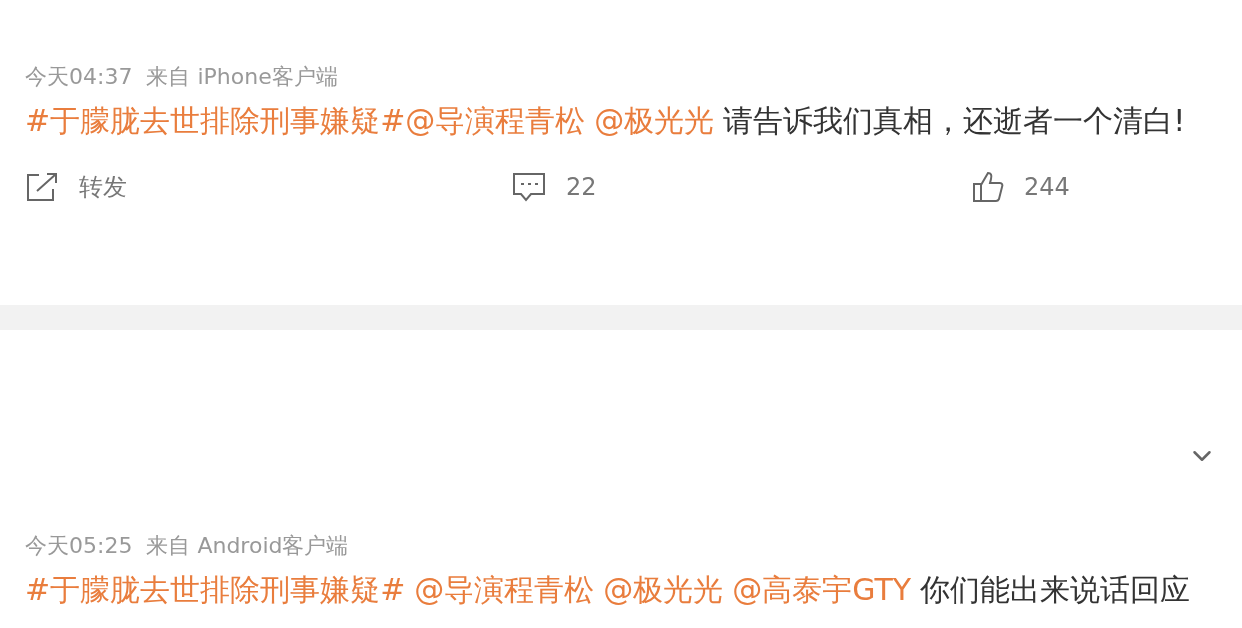 Image resolution: width=1242 pixels, height=628 pixels. What do you see at coordinates (79, 77) in the screenshot?
I see `post-time: 今天04:37` at bounding box center [79, 77].